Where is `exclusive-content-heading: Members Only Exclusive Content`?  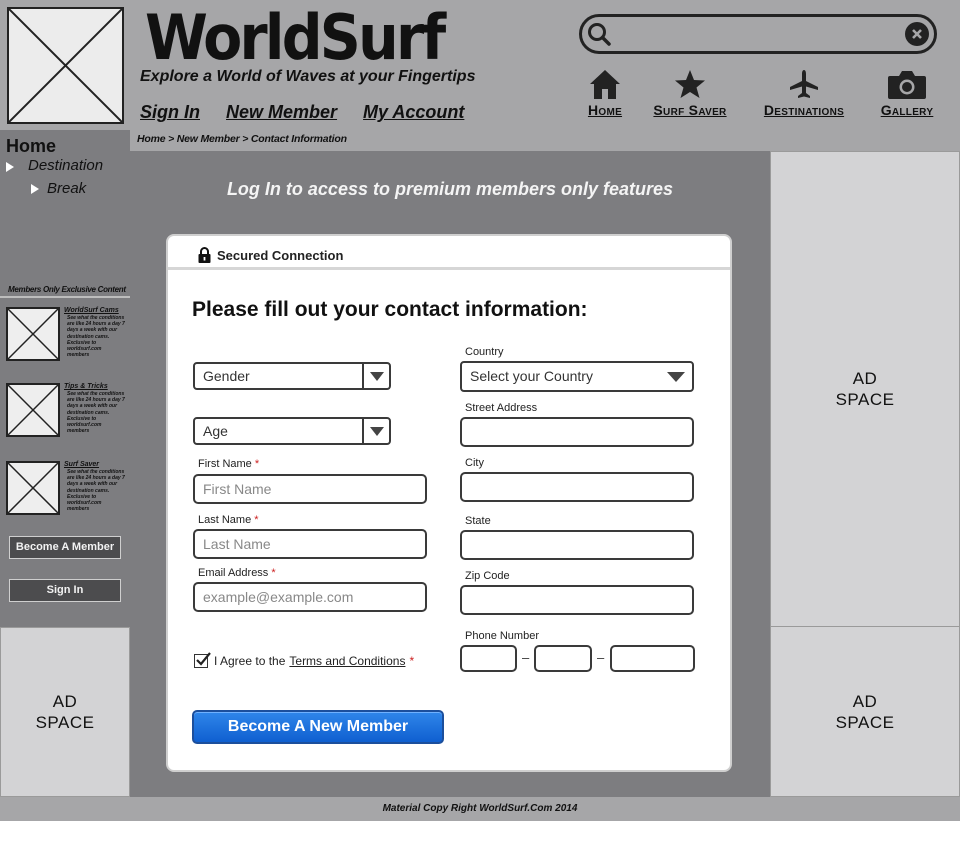 exclusive-content-heading: Members Only Exclusive Content is located at coordinates (67, 289).